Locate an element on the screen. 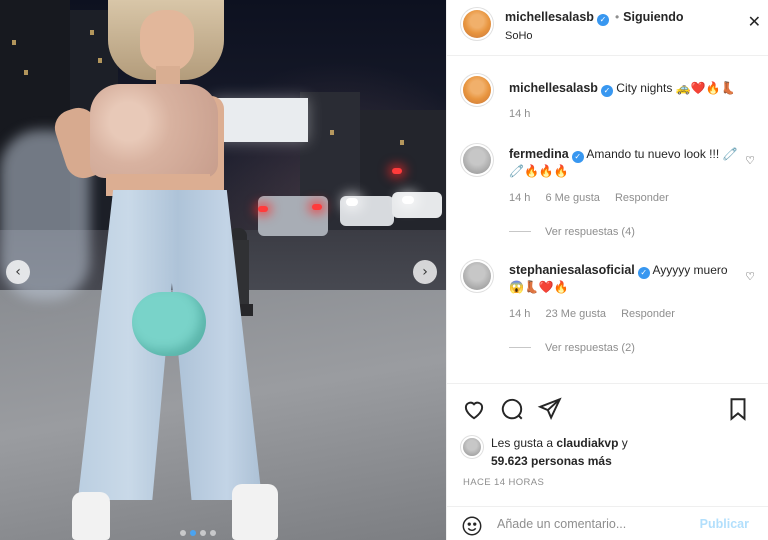 The height and width of the screenshot is (540, 768). chevron-right-icon: › is located at coordinates (425, 272).